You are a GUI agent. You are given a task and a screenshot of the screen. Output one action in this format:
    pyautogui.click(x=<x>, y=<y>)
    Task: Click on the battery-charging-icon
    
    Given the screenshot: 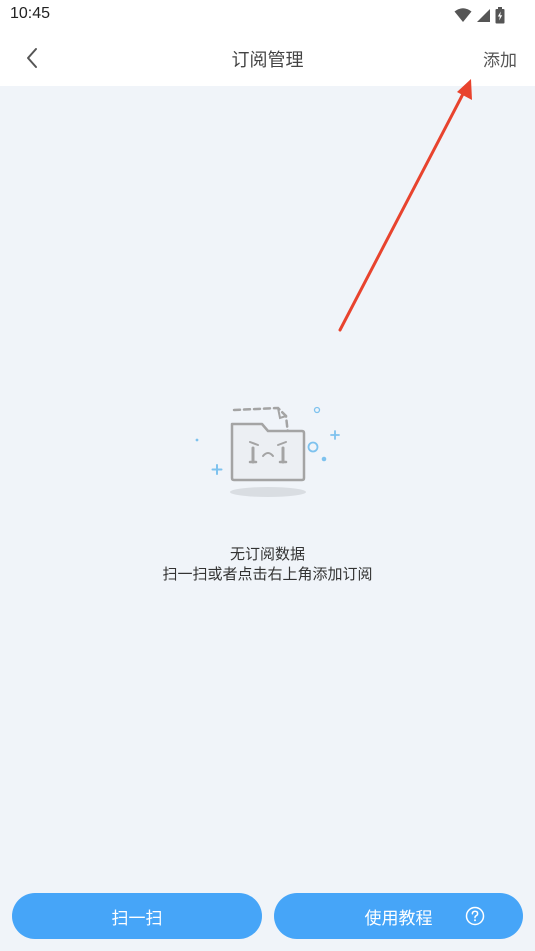 What is the action you would take?
    pyautogui.click(x=500, y=14)
    